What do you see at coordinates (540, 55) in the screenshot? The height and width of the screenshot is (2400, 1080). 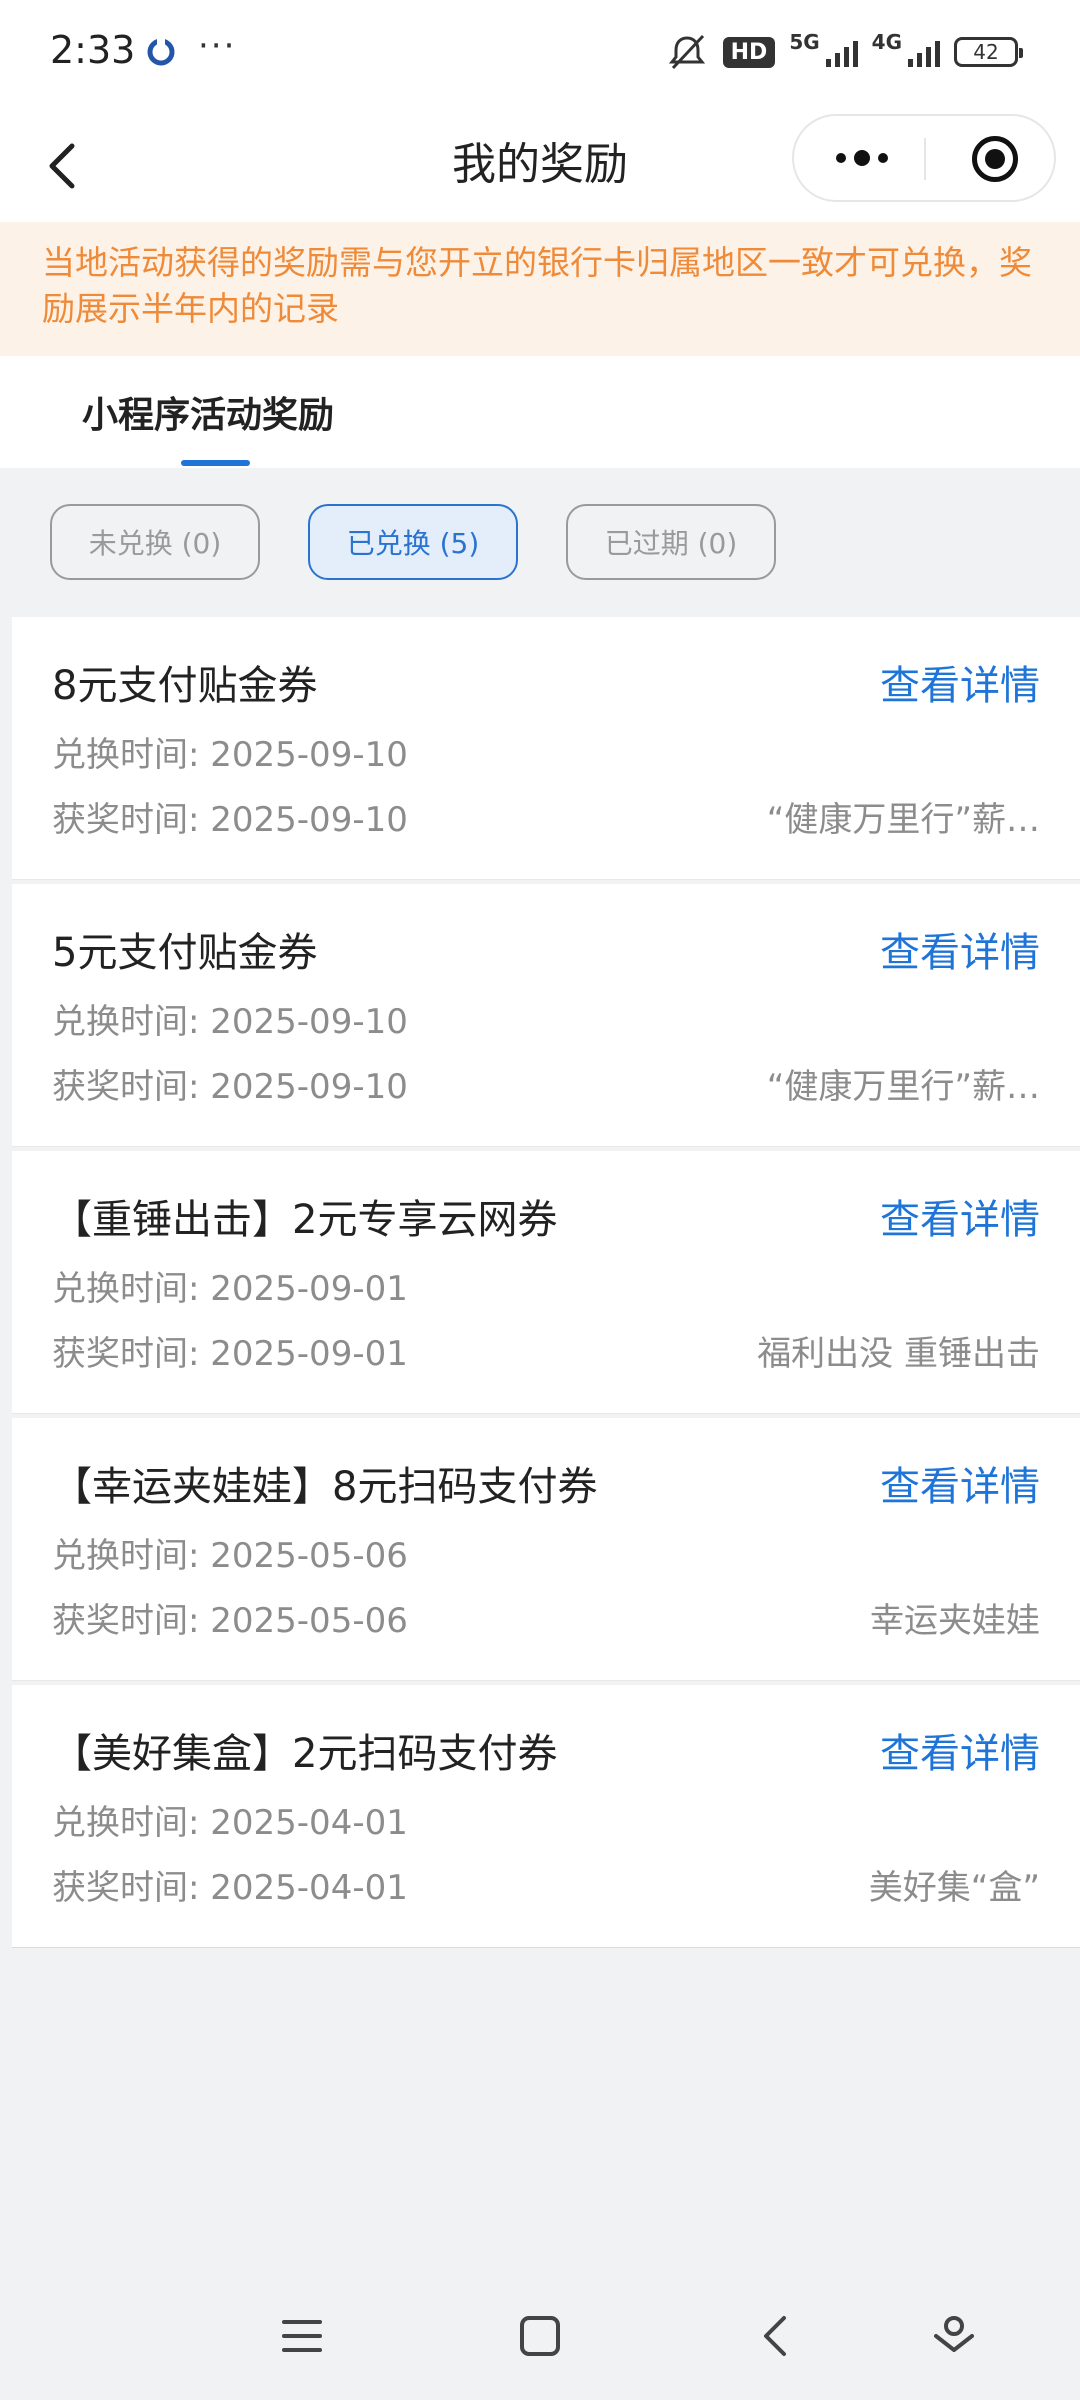 I see `status-bar: 2:33 ··· HD 5G 4G 42` at bounding box center [540, 55].